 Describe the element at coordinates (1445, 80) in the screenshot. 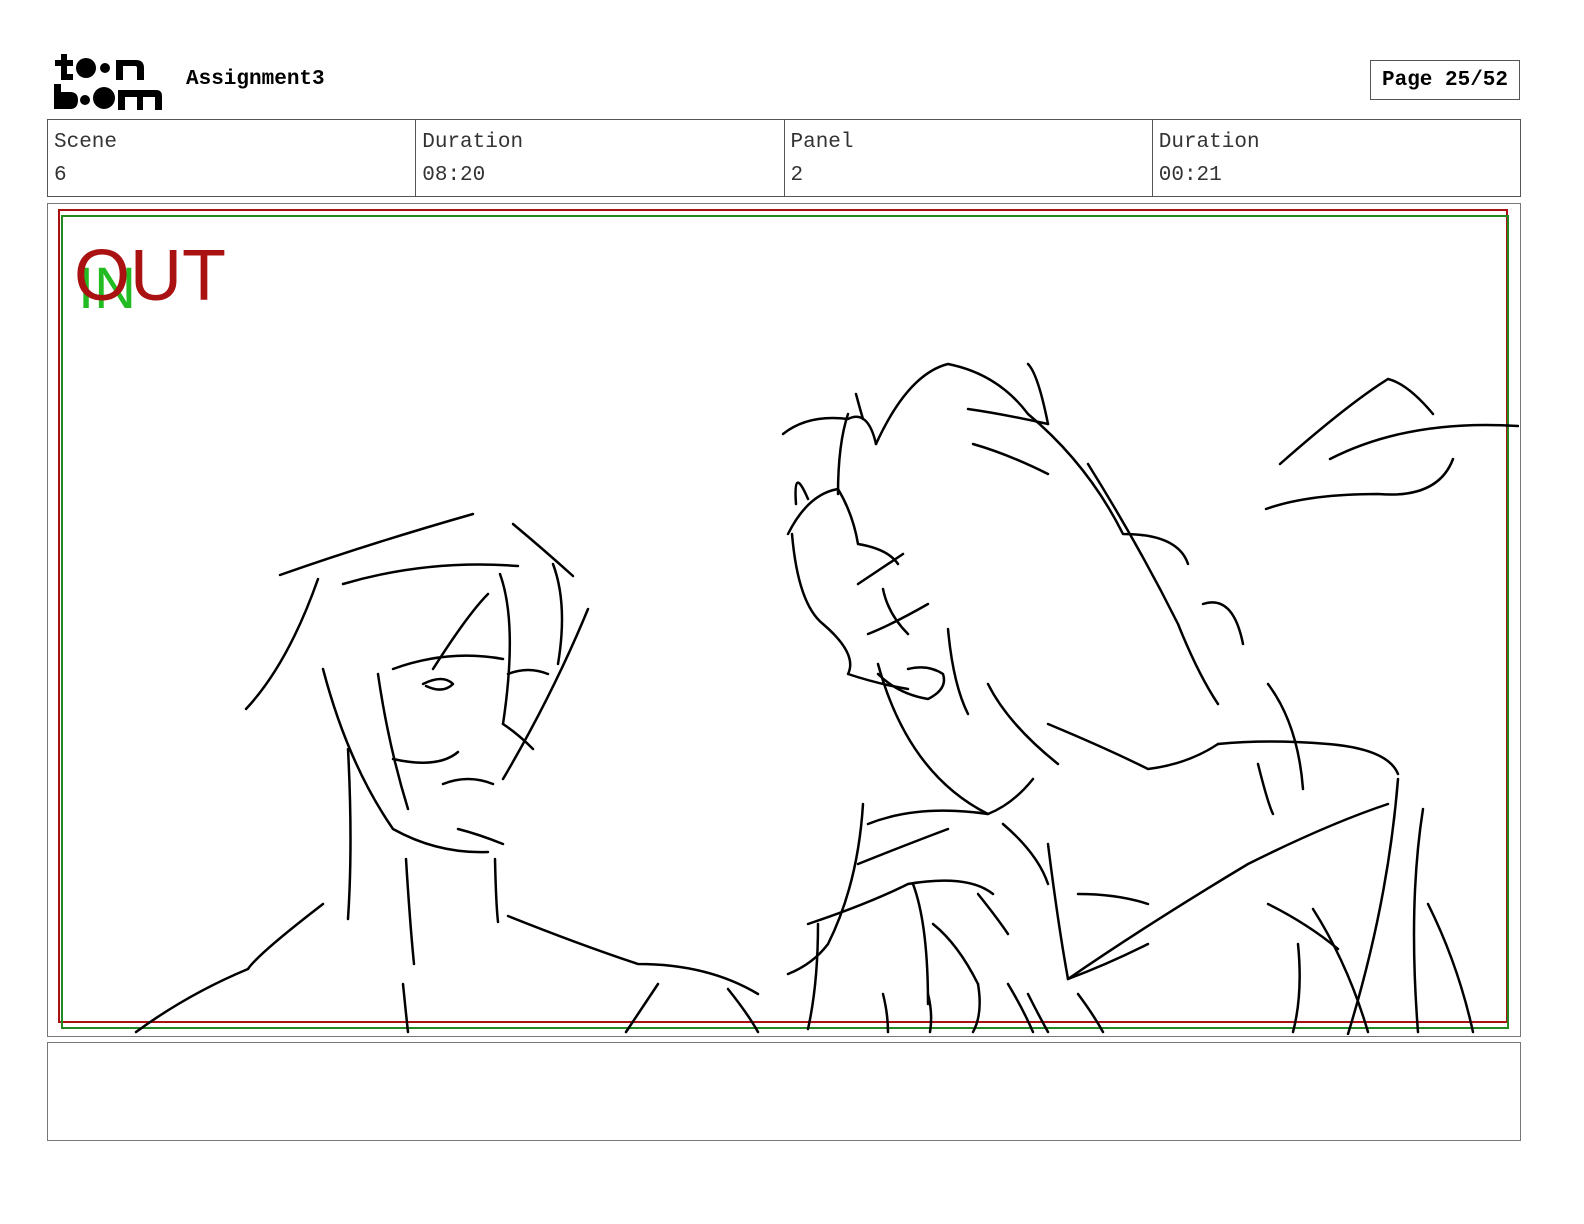

I see `page-indicator: Page 25/52` at that location.